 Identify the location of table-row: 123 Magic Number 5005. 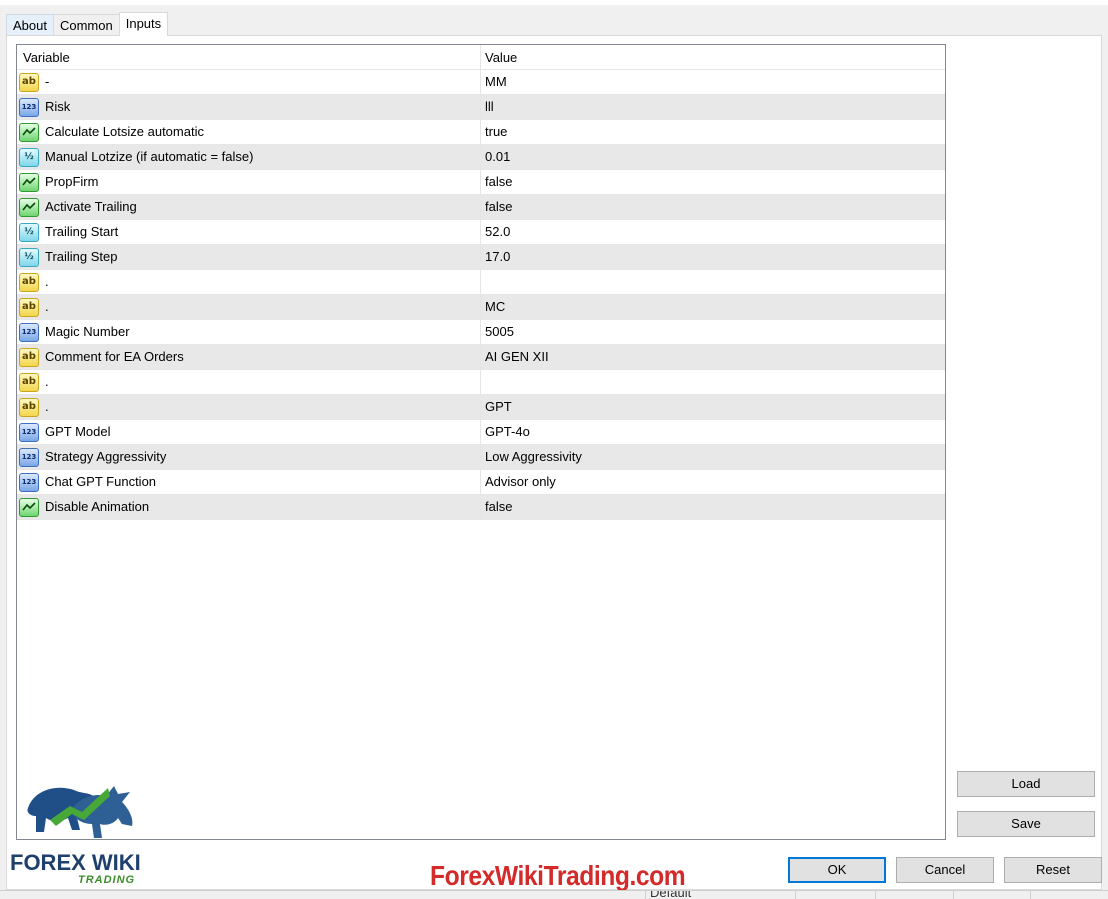
(481, 332).